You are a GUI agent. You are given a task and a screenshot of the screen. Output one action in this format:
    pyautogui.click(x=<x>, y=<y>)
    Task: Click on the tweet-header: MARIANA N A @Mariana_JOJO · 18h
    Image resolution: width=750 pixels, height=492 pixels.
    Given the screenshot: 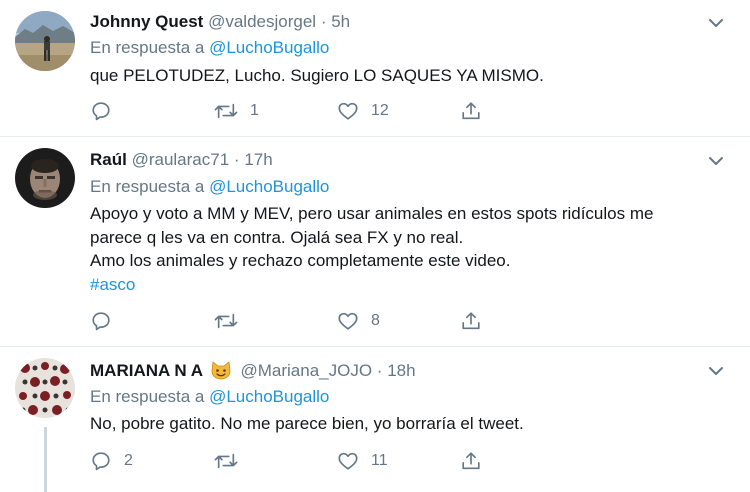 What is the action you would take?
    pyautogui.click(x=253, y=370)
    